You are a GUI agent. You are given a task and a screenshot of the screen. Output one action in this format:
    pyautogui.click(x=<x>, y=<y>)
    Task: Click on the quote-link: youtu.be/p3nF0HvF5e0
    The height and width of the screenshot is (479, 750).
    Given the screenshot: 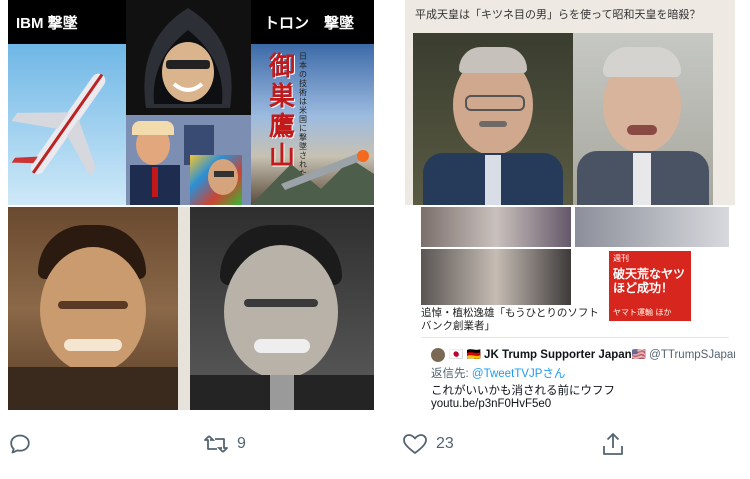 What is the action you would take?
    pyautogui.click(x=491, y=404)
    